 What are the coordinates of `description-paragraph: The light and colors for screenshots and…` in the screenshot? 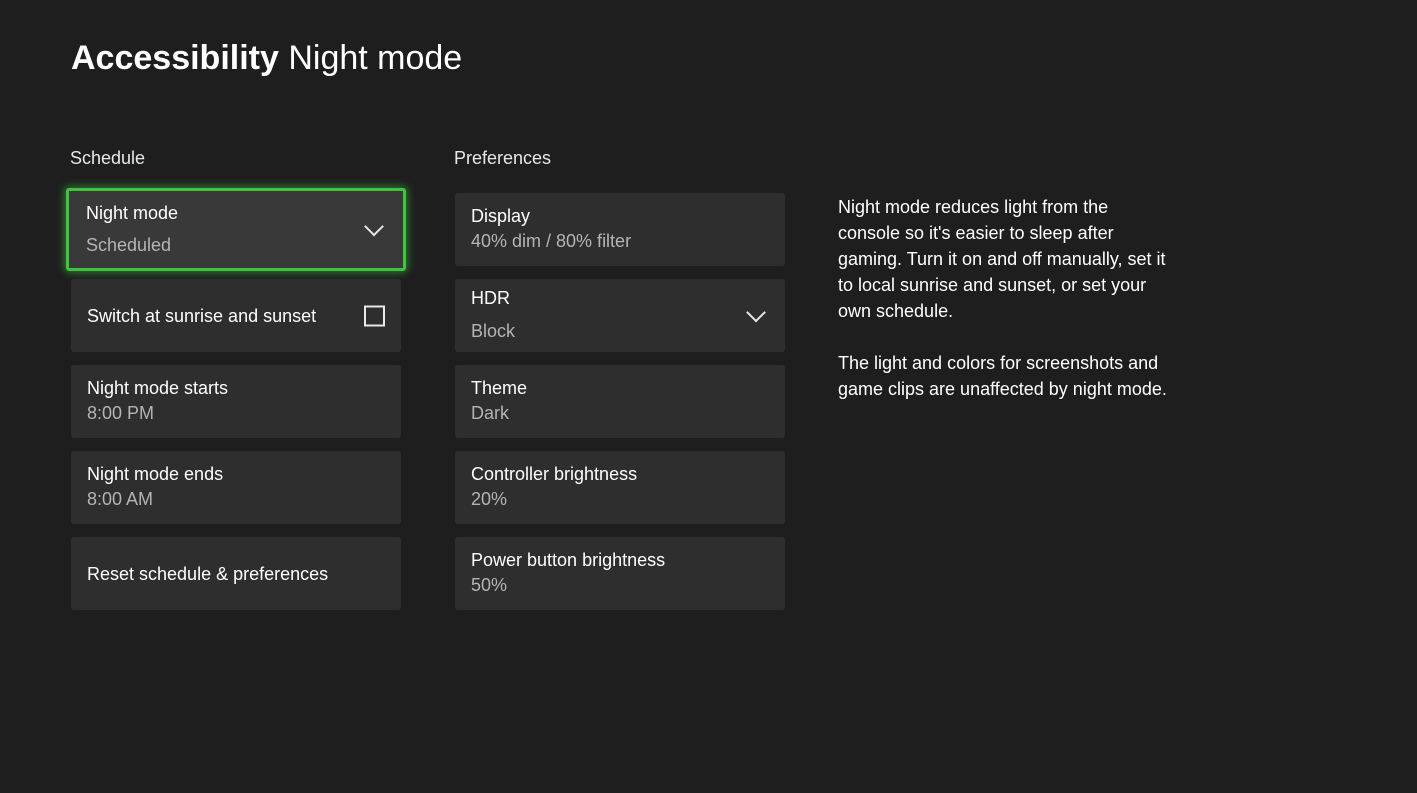 It's located at (1002, 376).